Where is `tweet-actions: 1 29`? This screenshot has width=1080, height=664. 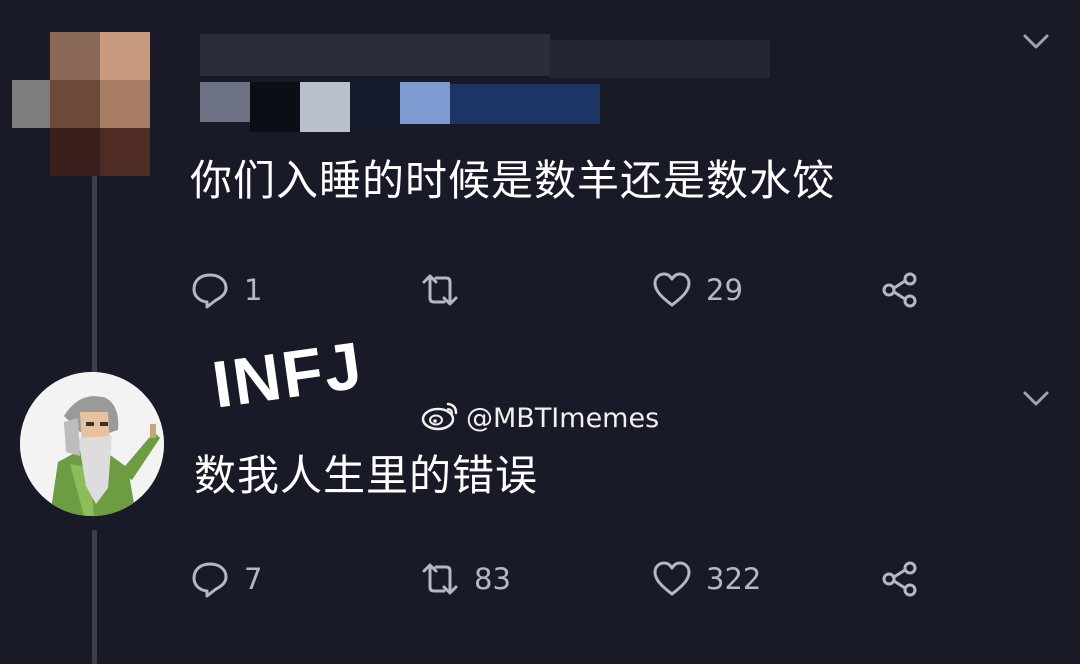
tweet-actions: 1 29 is located at coordinates (560, 290).